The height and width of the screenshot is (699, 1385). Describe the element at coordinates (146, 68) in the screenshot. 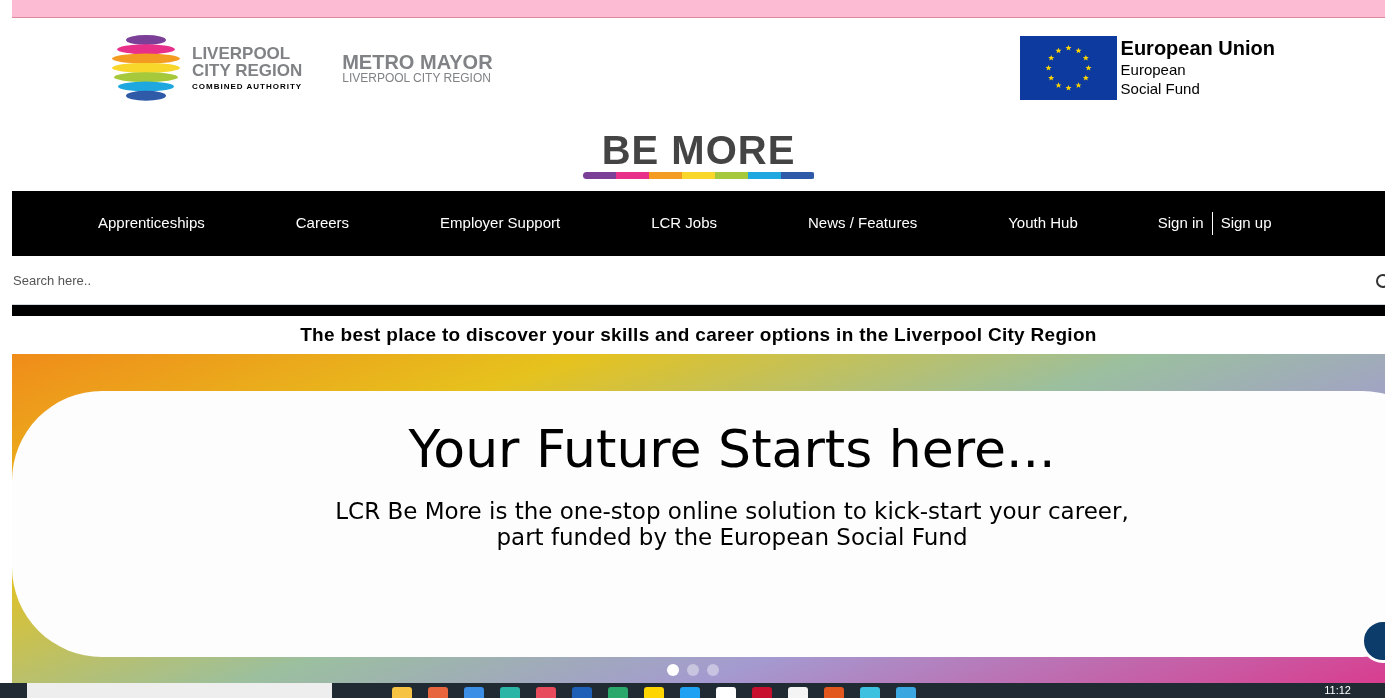

I see `striped-globe-icon` at that location.